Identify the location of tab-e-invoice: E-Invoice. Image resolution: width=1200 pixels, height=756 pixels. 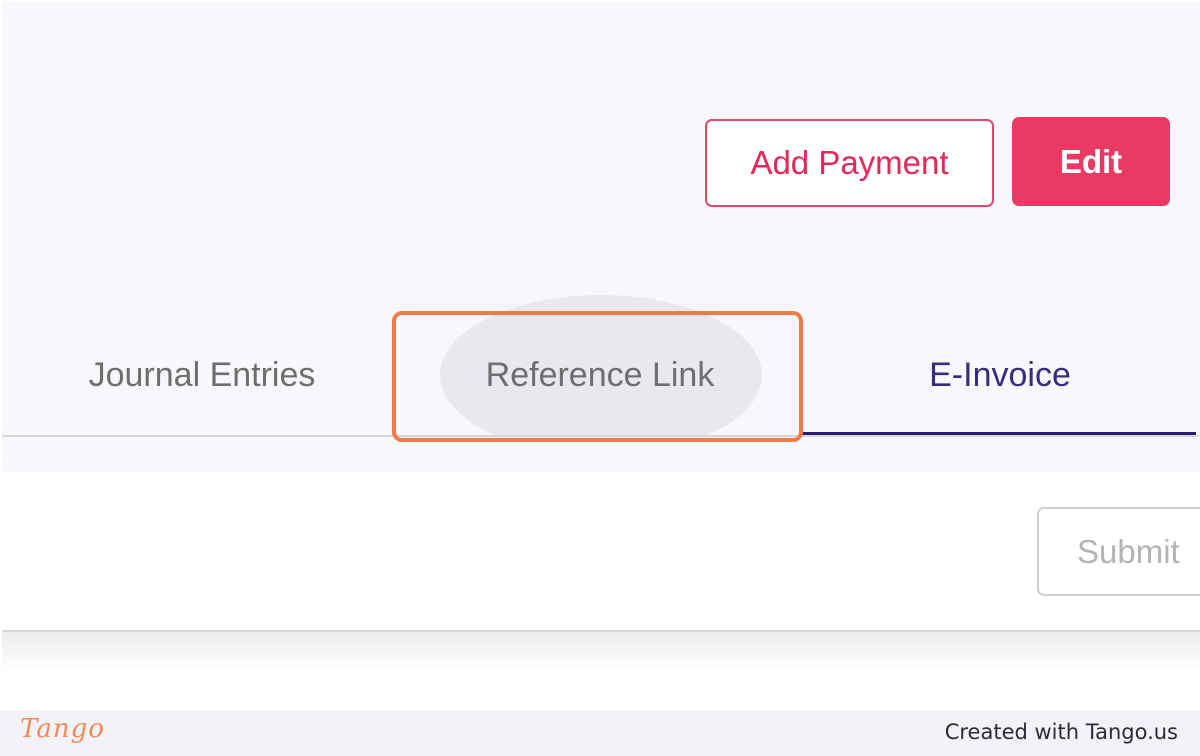
(1000, 375).